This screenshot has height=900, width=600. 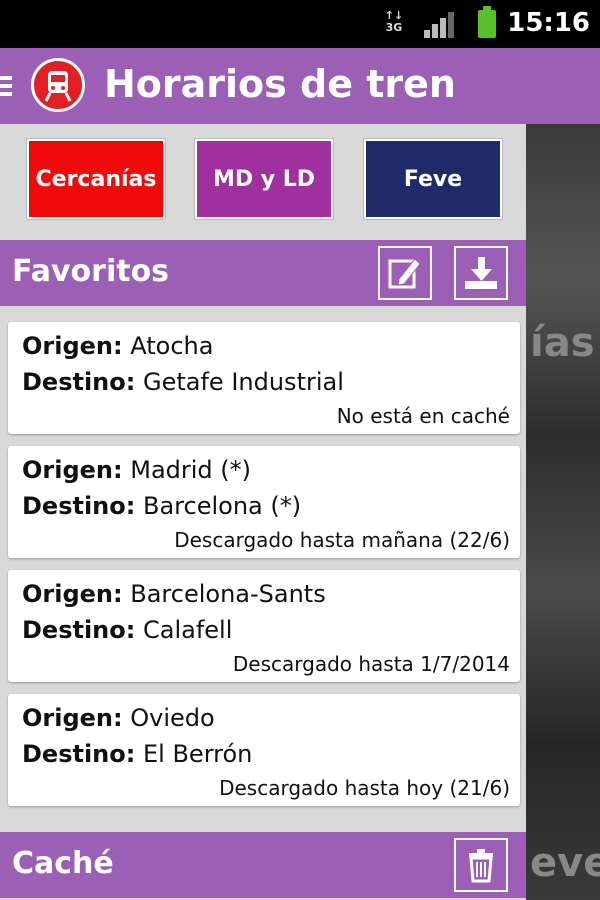 I want to click on status-time: 15:16, so click(x=548, y=23).